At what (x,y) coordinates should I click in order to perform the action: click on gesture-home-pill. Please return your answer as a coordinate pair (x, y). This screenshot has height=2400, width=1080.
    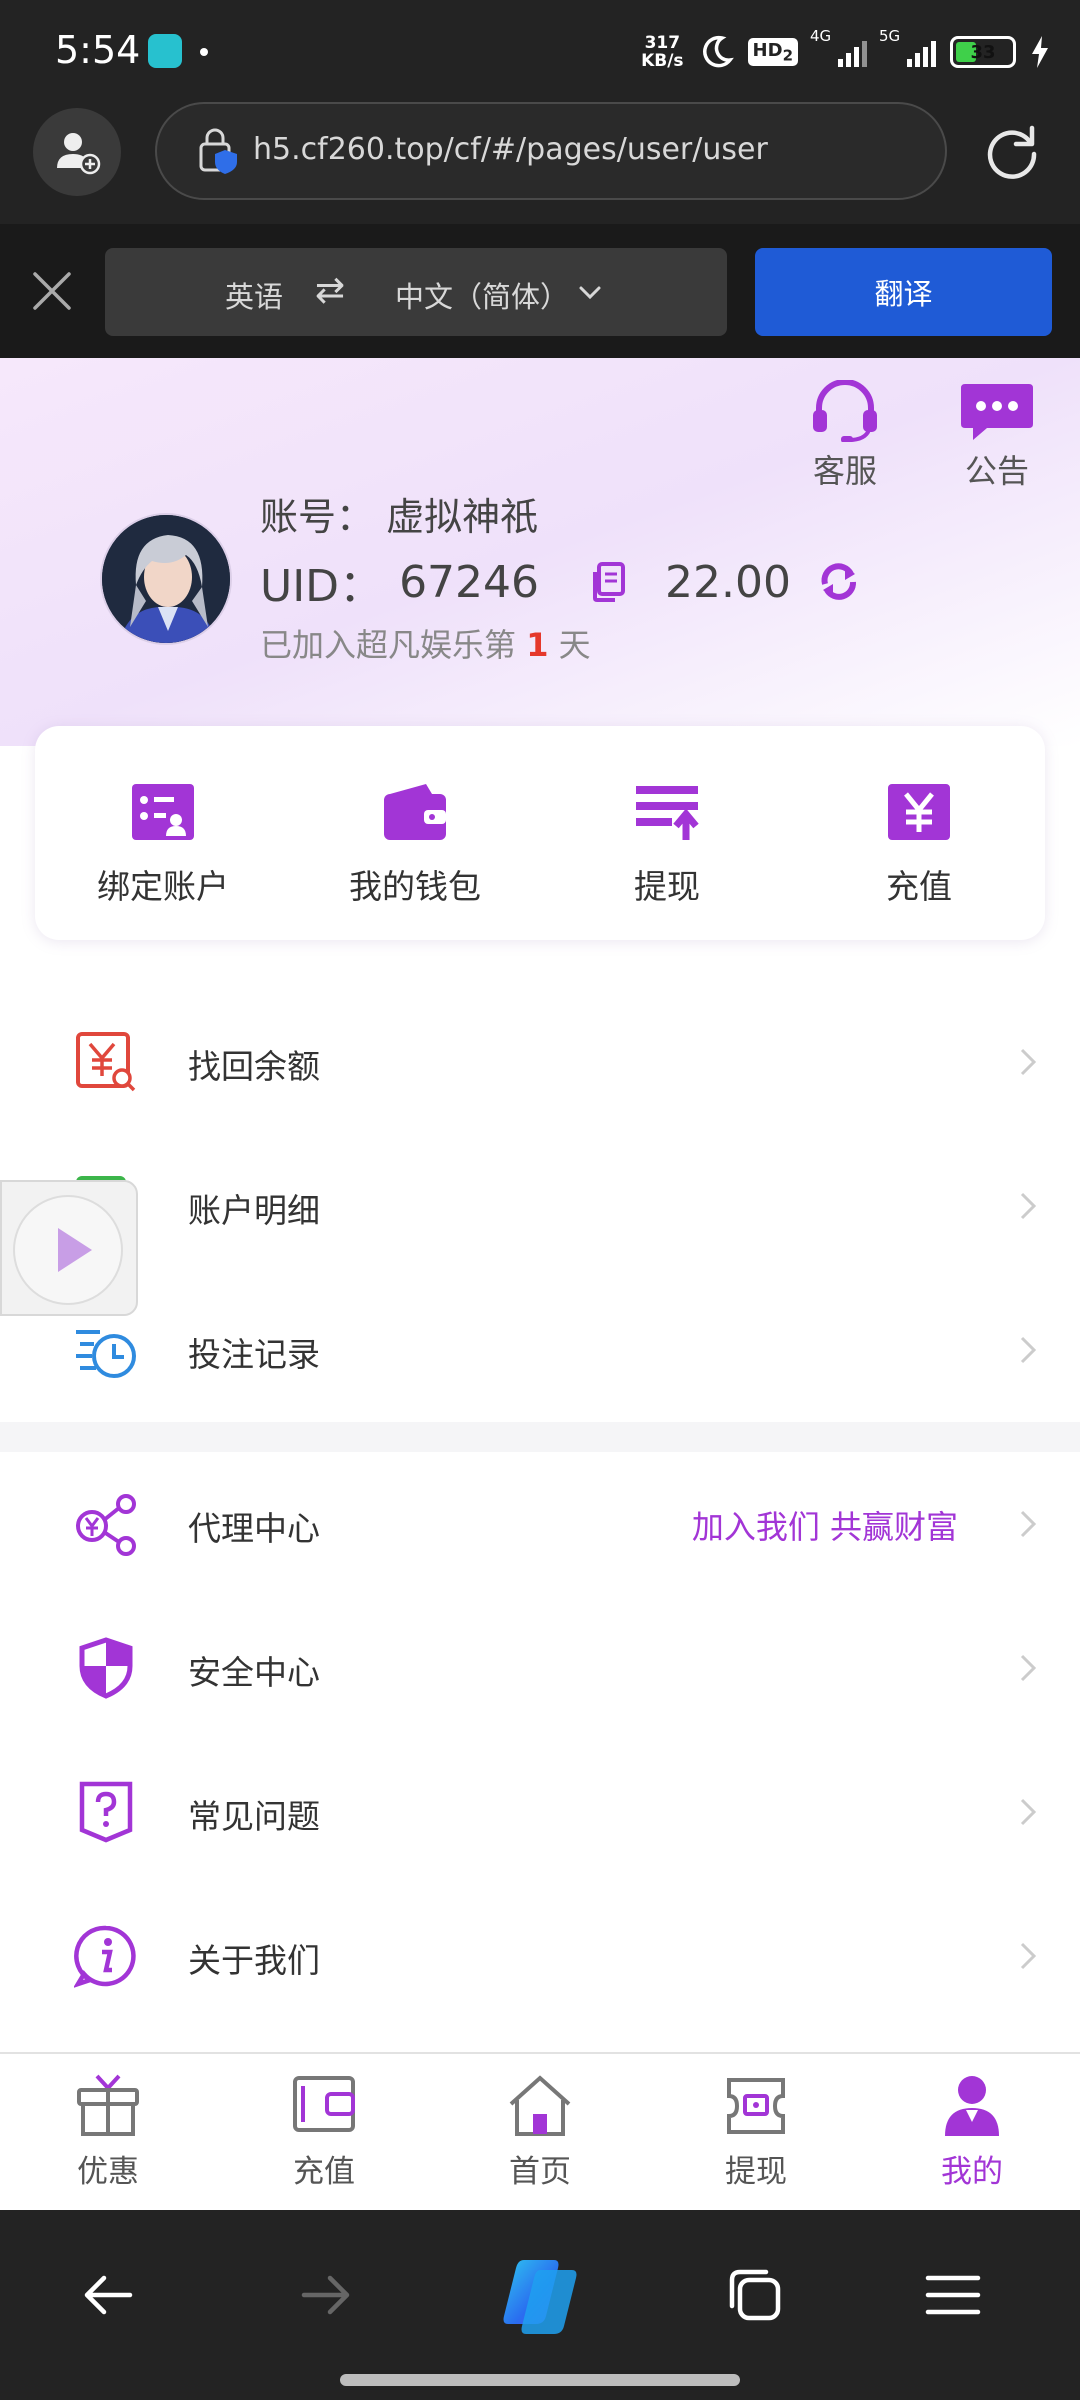
    Looking at the image, I should click on (540, 2380).